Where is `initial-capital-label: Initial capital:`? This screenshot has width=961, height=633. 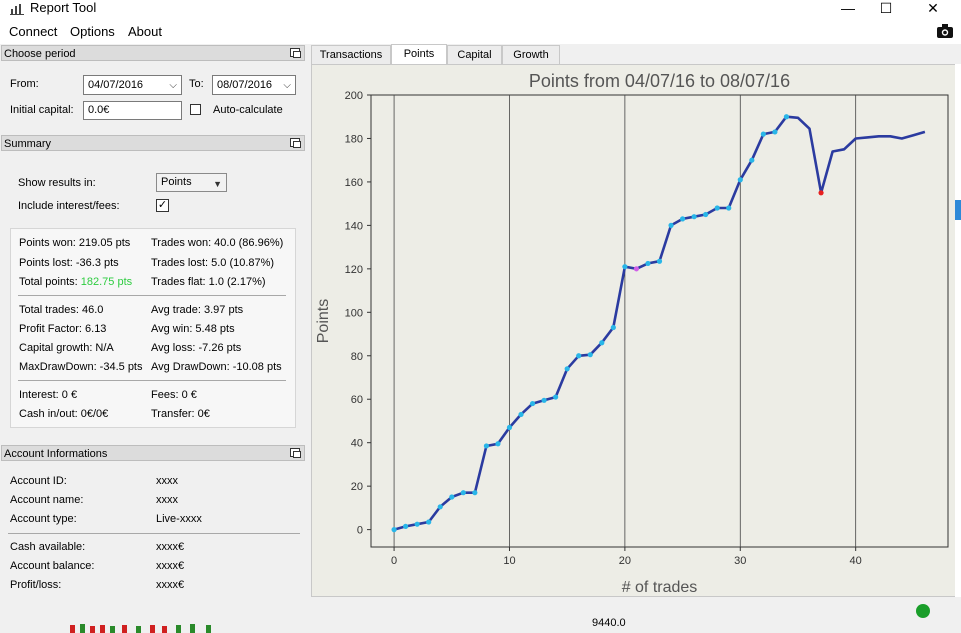 initial-capital-label: Initial capital: is located at coordinates (42, 110).